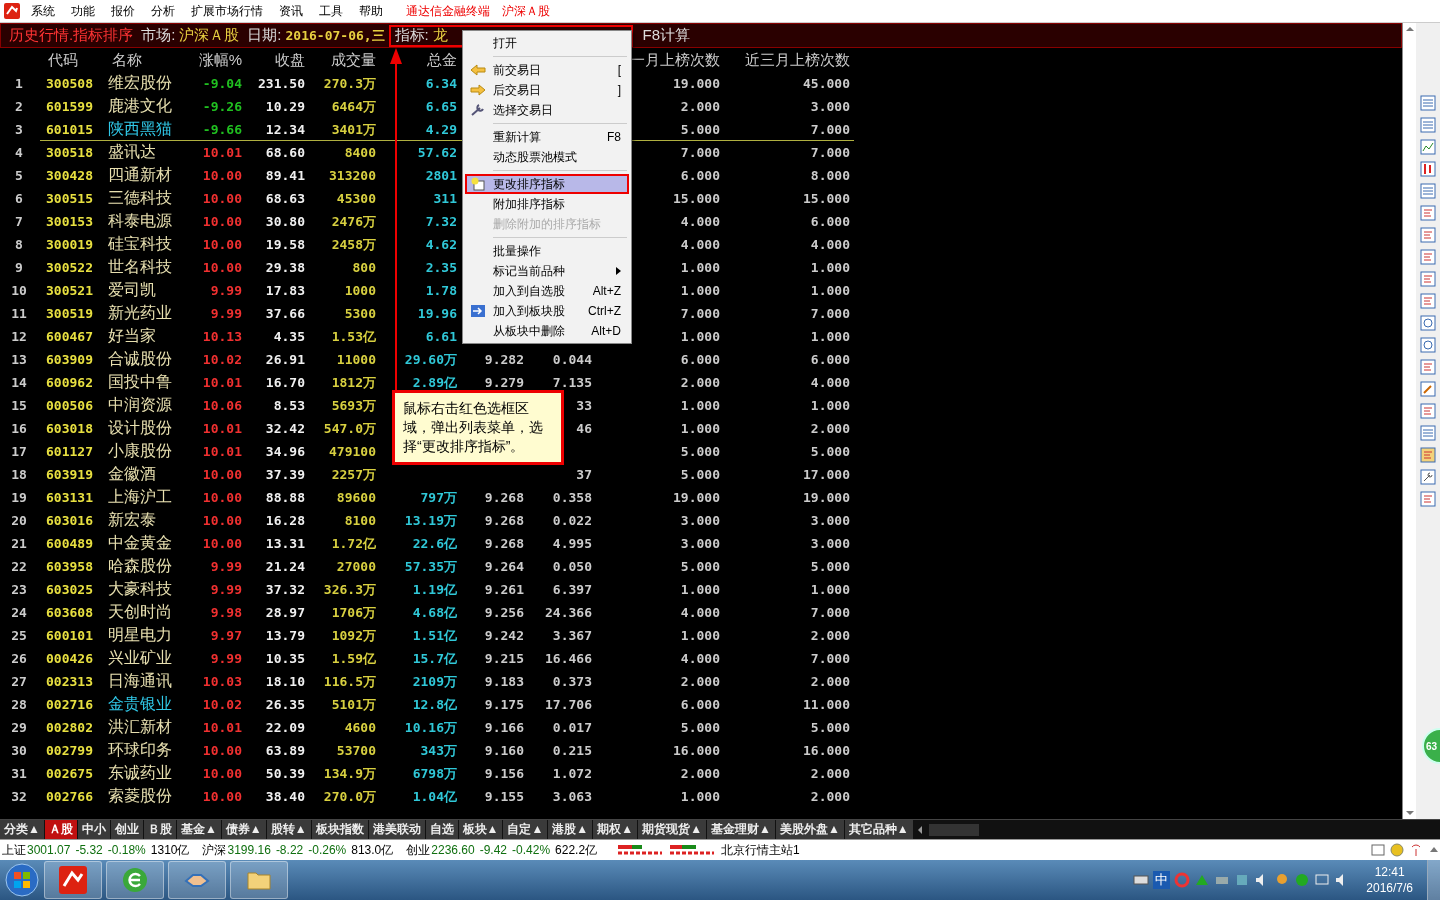  Describe the element at coordinates (137, 106) in the screenshot. I see `stock-name: 鹿港文化` at that location.